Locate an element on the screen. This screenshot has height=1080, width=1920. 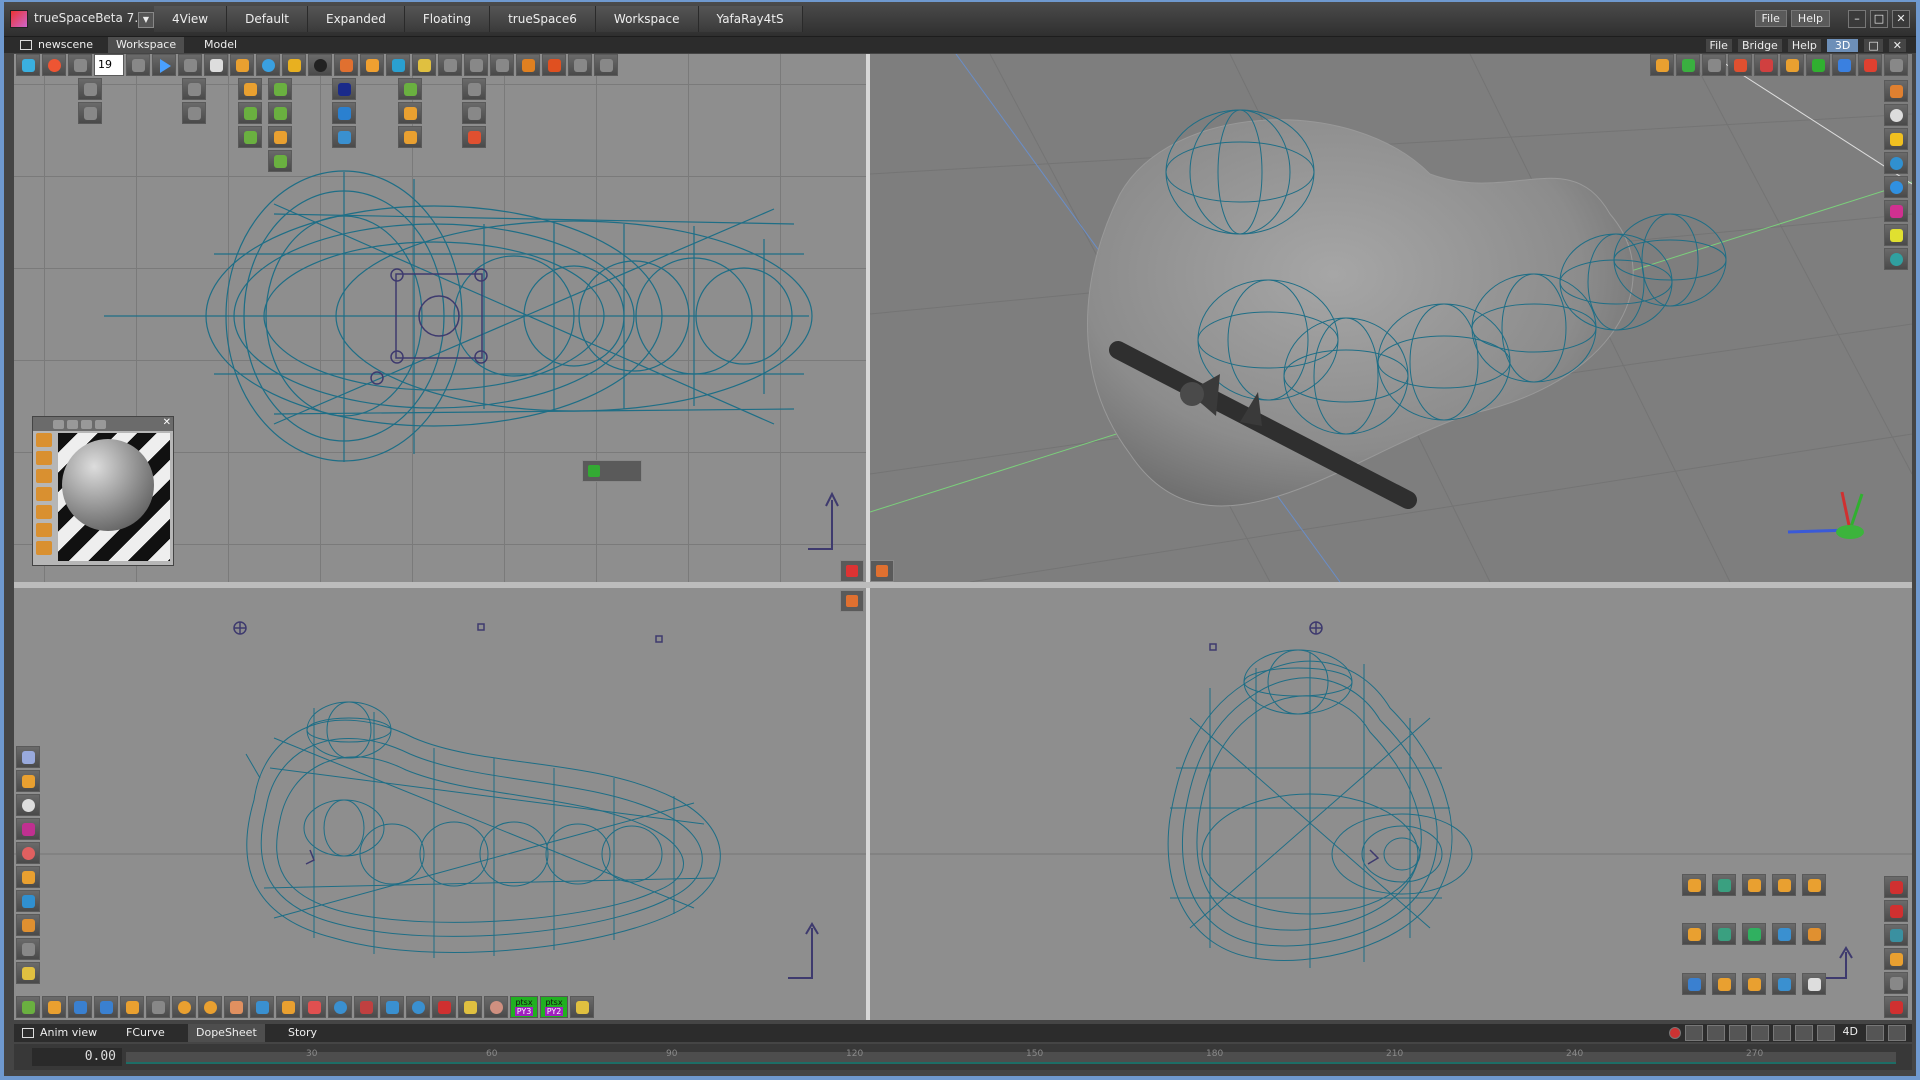
object-icon is located at coordinates (28, 877).